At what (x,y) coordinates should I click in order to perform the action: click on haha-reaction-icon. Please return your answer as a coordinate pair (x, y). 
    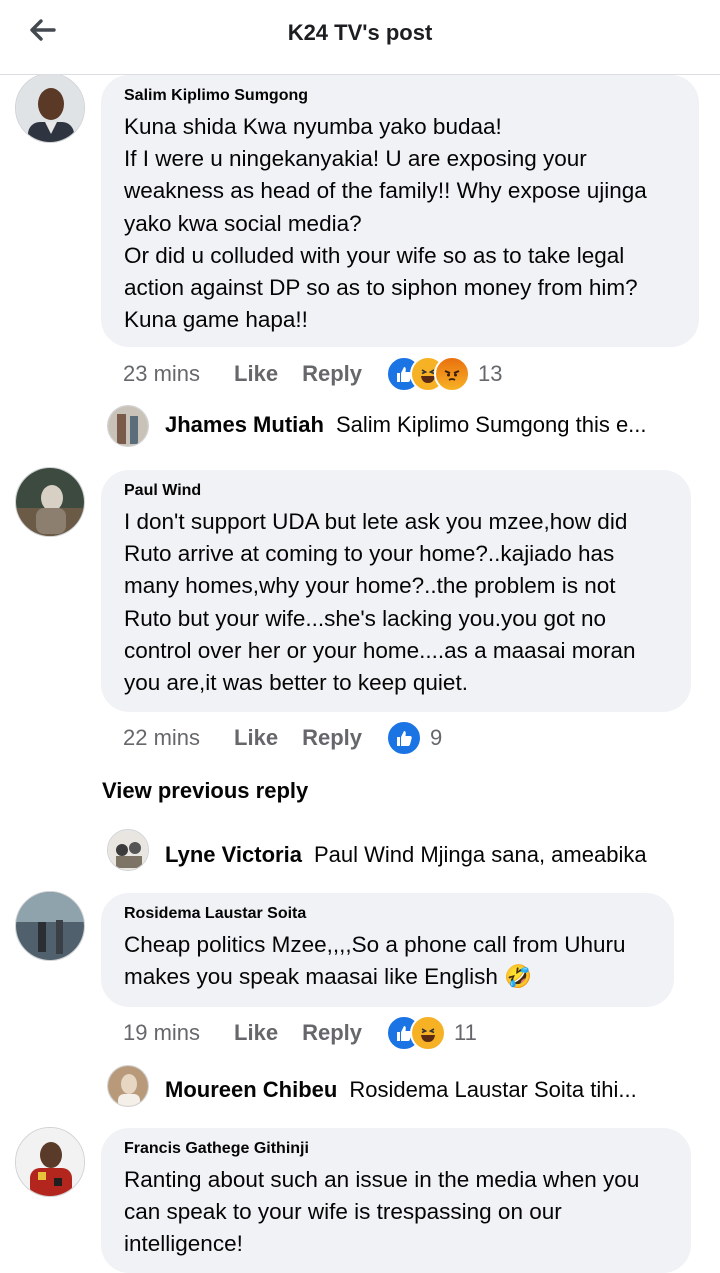
    Looking at the image, I should click on (428, 1033).